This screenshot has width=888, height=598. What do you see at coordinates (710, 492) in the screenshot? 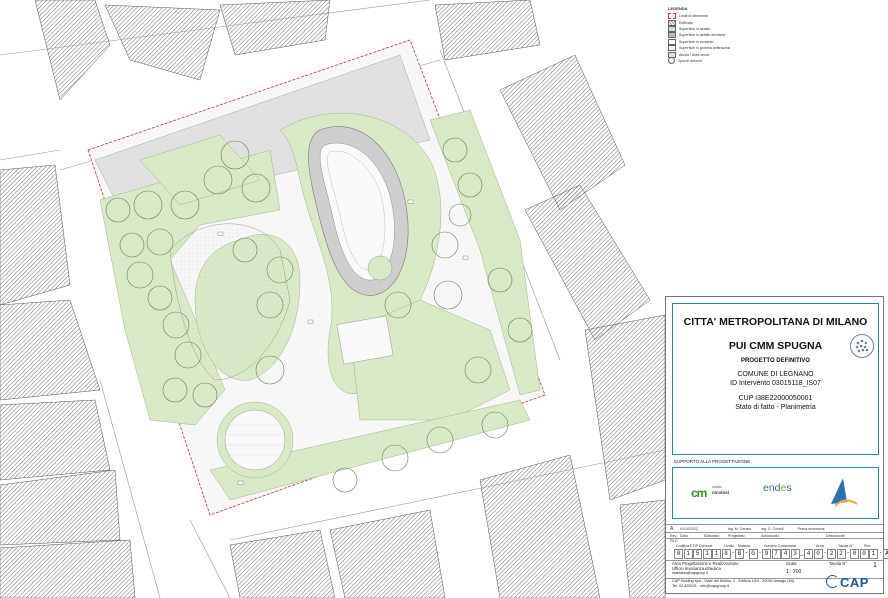
I see `studio-nicolosi-logo: cm studio nicolosi` at bounding box center [710, 492].